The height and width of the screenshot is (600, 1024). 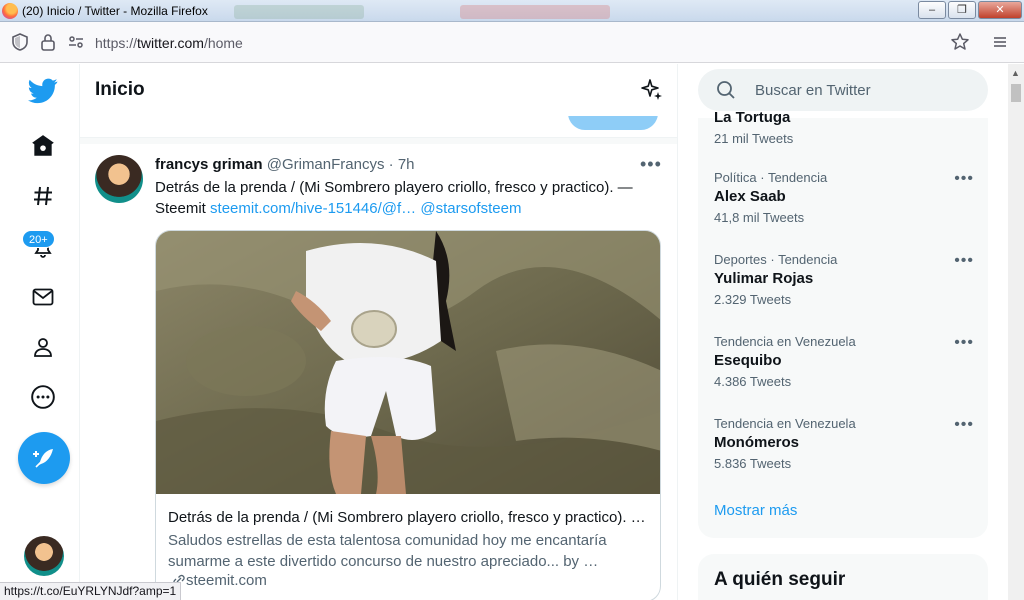 I want to click on trend-context: Política · Tendencia, so click(x=771, y=177).